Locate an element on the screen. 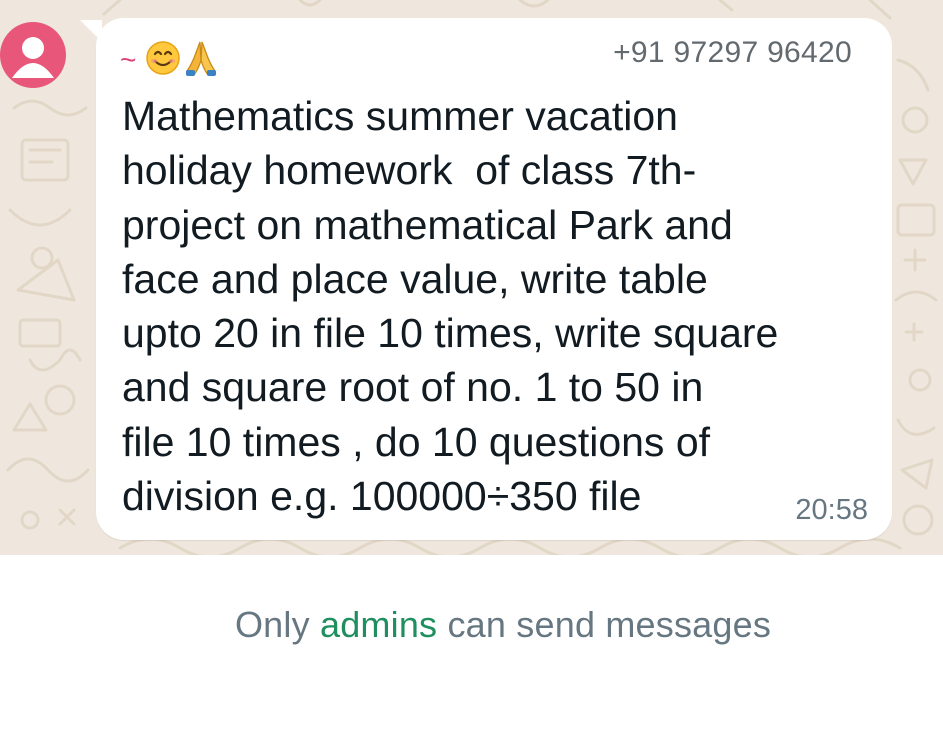  admins-only-notice: Only admins can send messages is located at coordinates (471, 625).